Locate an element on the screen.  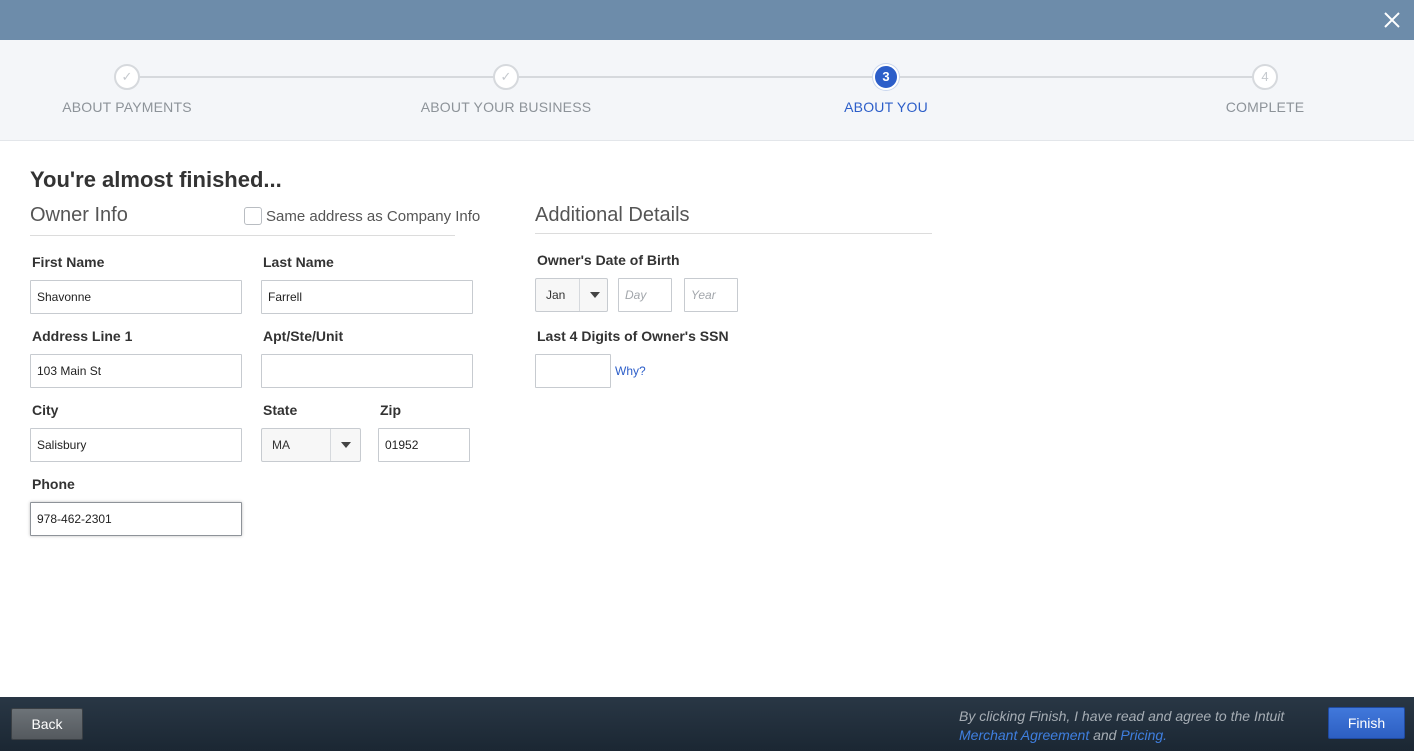
merchant-agreement-link: Merchant Agreement is located at coordinates (1024, 735).